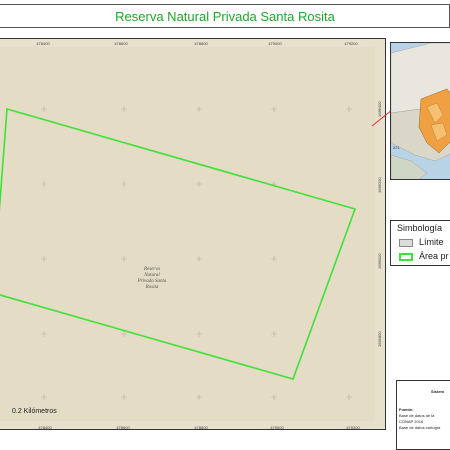  What do you see at coordinates (379, 185) in the screenshot?
I see `tick-right-2: 1686200` at bounding box center [379, 185].